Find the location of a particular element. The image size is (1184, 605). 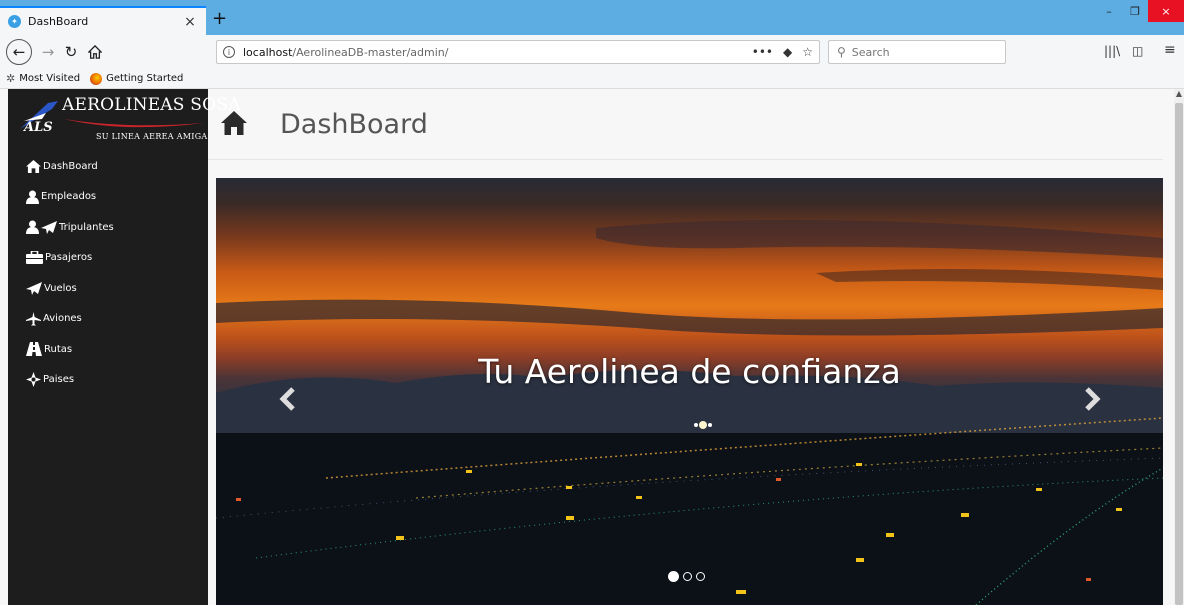

bookmark-most-visited: ✲ Most Visited is located at coordinates (43, 78).